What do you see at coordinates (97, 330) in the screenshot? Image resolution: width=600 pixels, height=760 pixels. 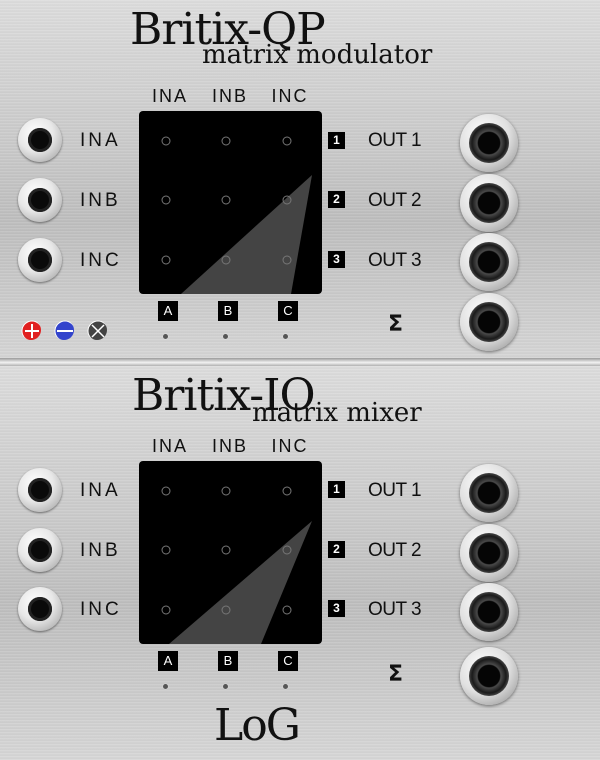 I see `cross-icon` at bounding box center [97, 330].